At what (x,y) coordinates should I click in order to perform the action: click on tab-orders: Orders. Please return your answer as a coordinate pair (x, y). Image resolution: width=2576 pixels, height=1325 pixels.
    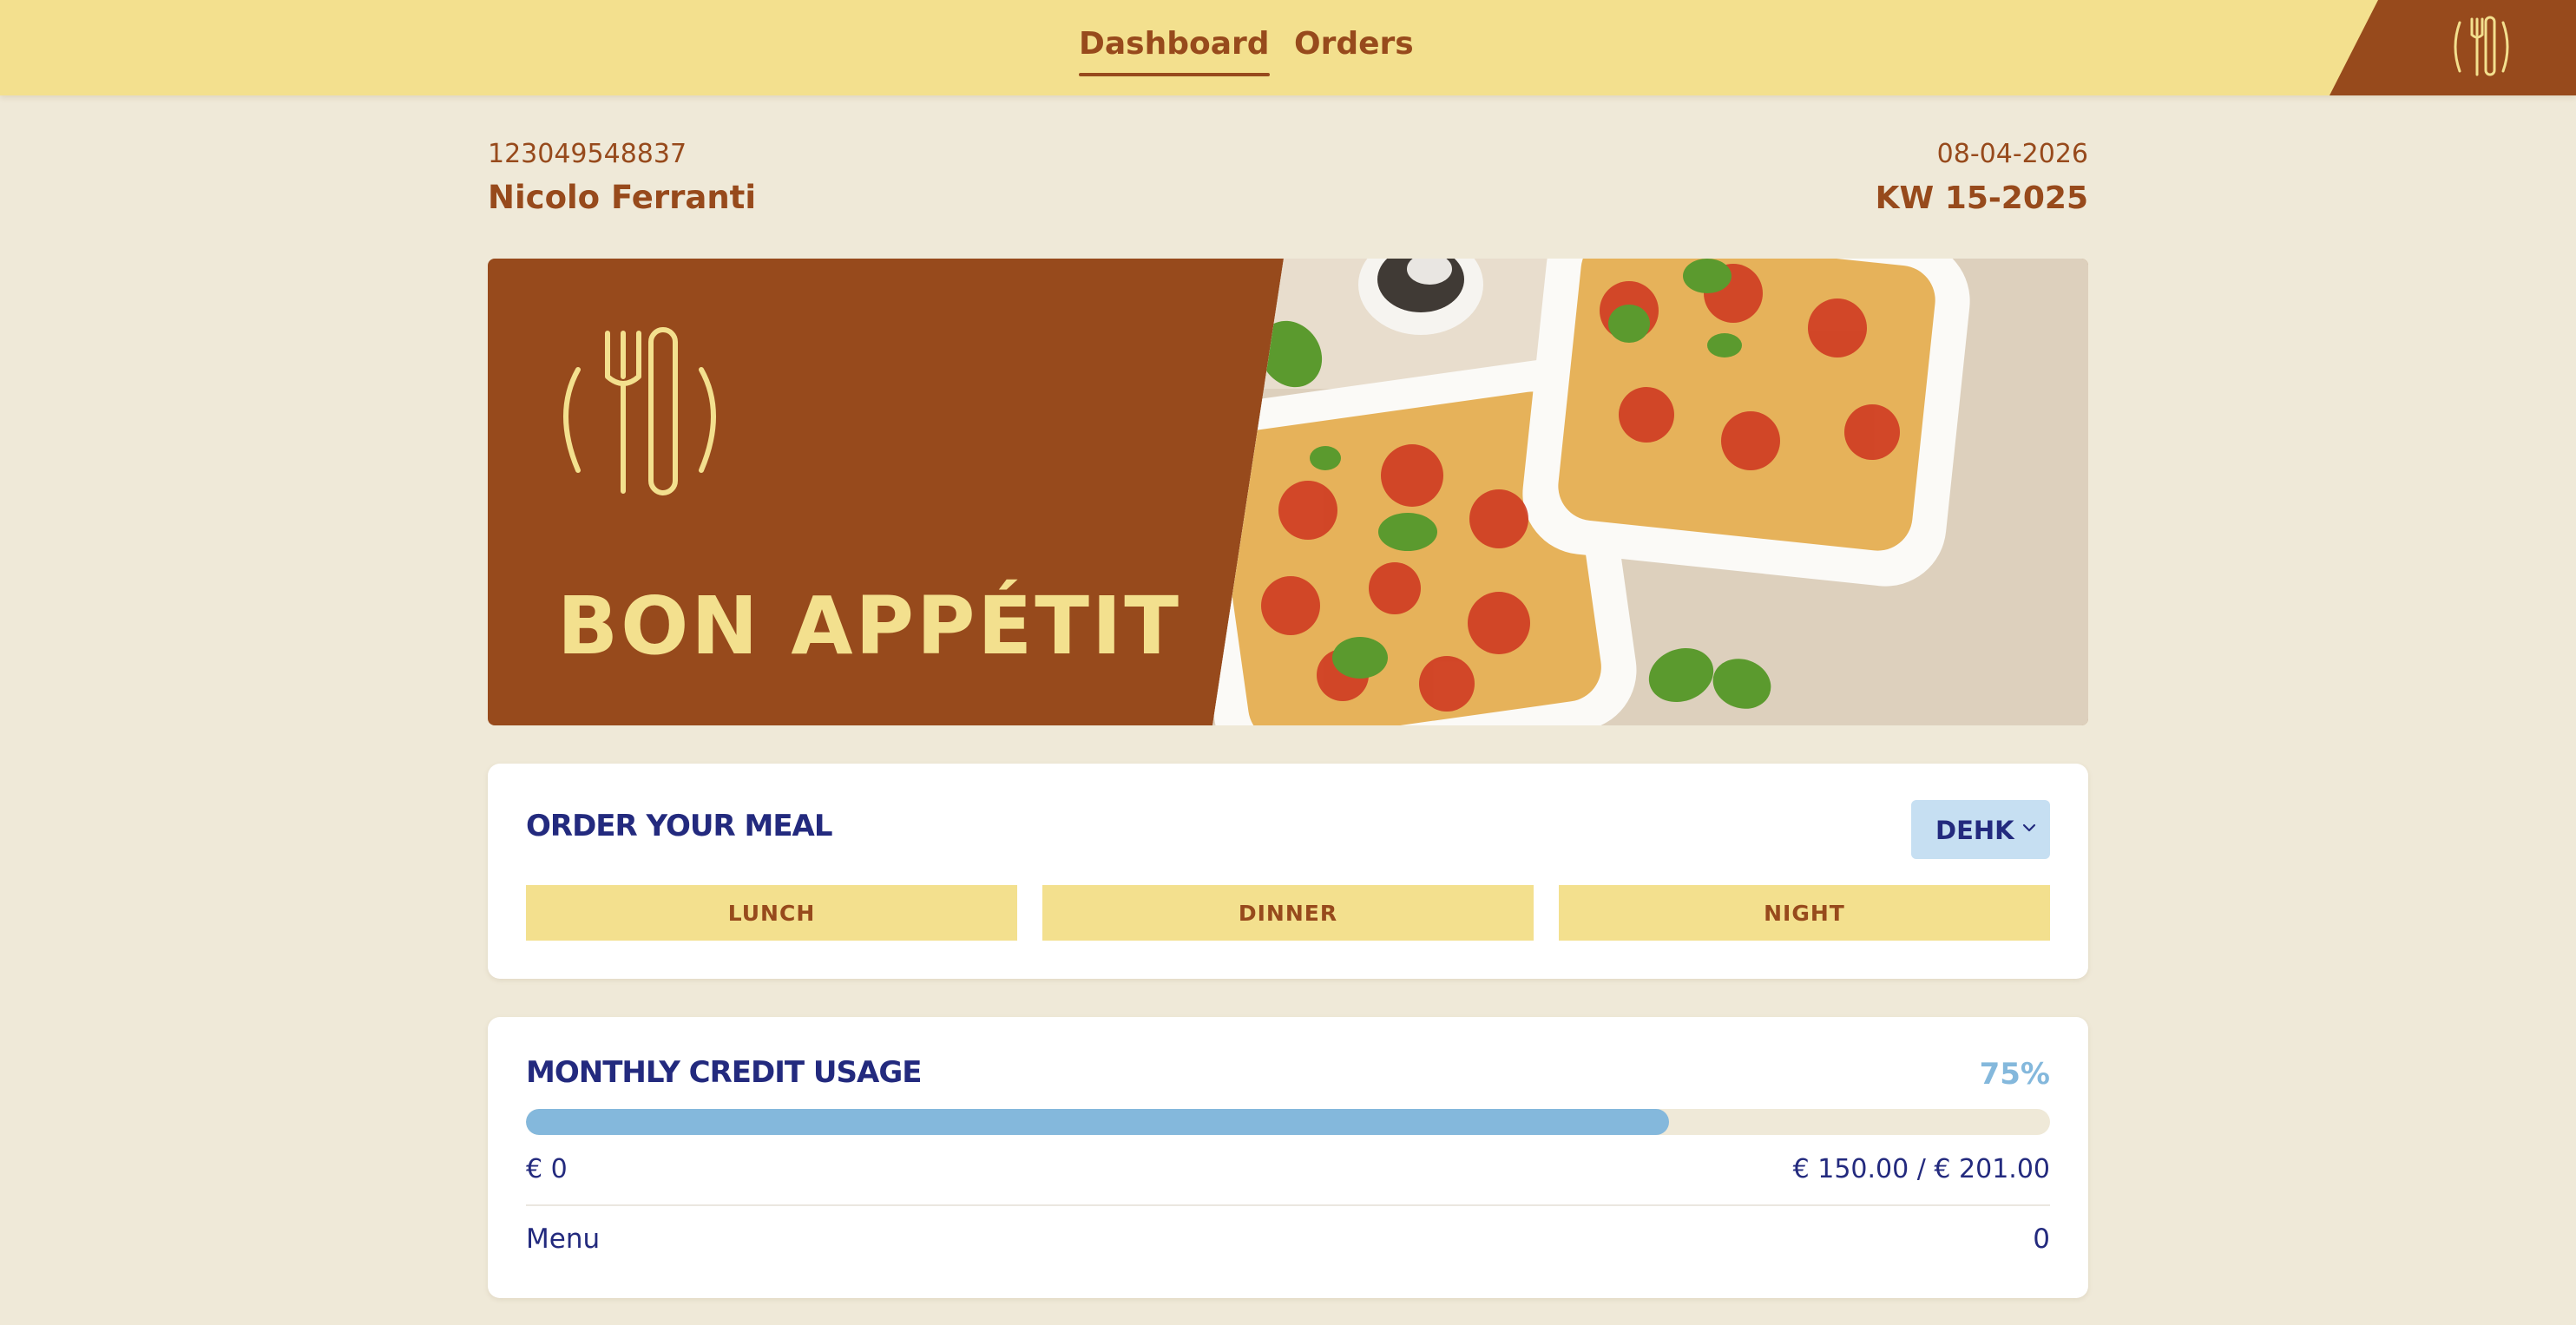
    Looking at the image, I should click on (1354, 51).